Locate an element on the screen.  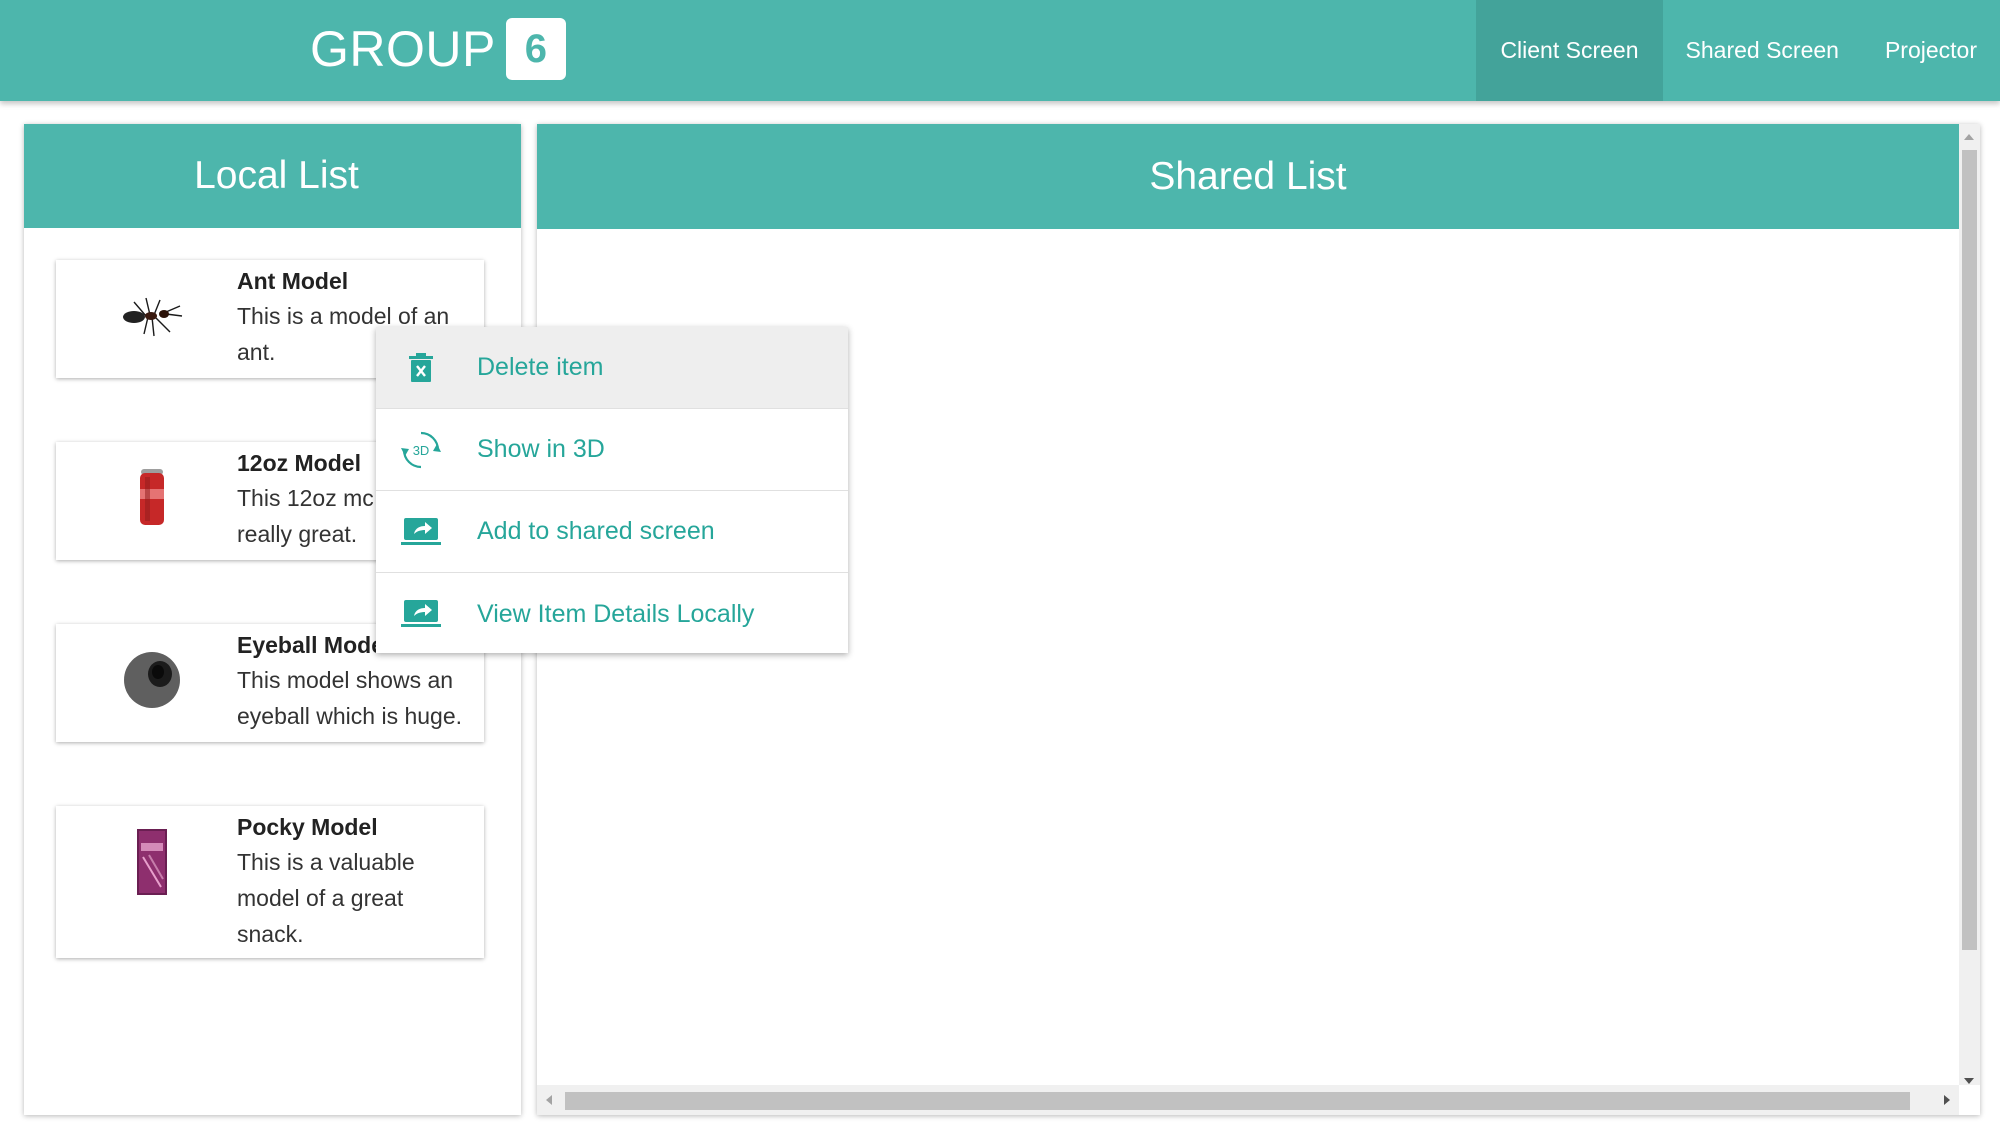
item-description: eyeball which is huge. is located at coordinates (350, 716).